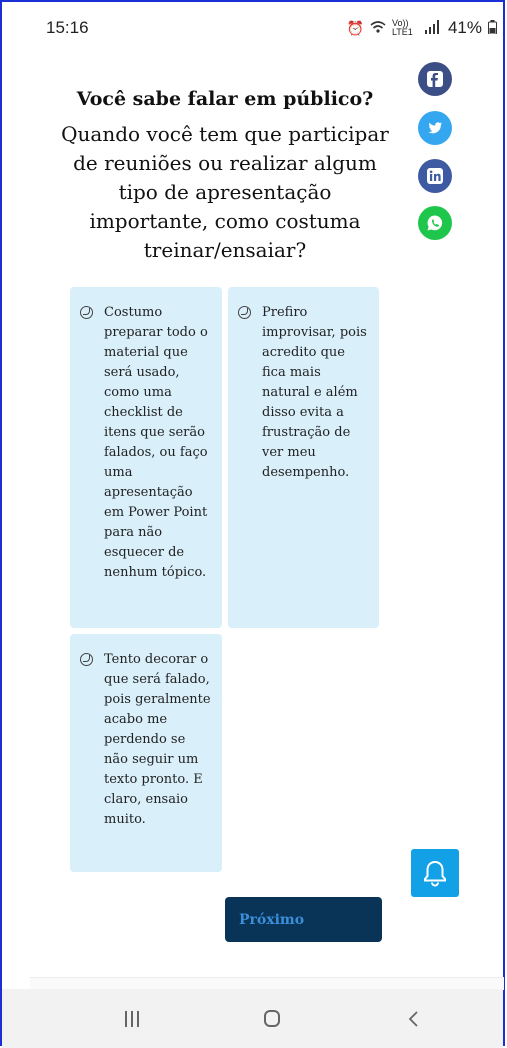  Describe the element at coordinates (225, 99) in the screenshot. I see `quiz-title: Você sabe falar em público?` at that location.